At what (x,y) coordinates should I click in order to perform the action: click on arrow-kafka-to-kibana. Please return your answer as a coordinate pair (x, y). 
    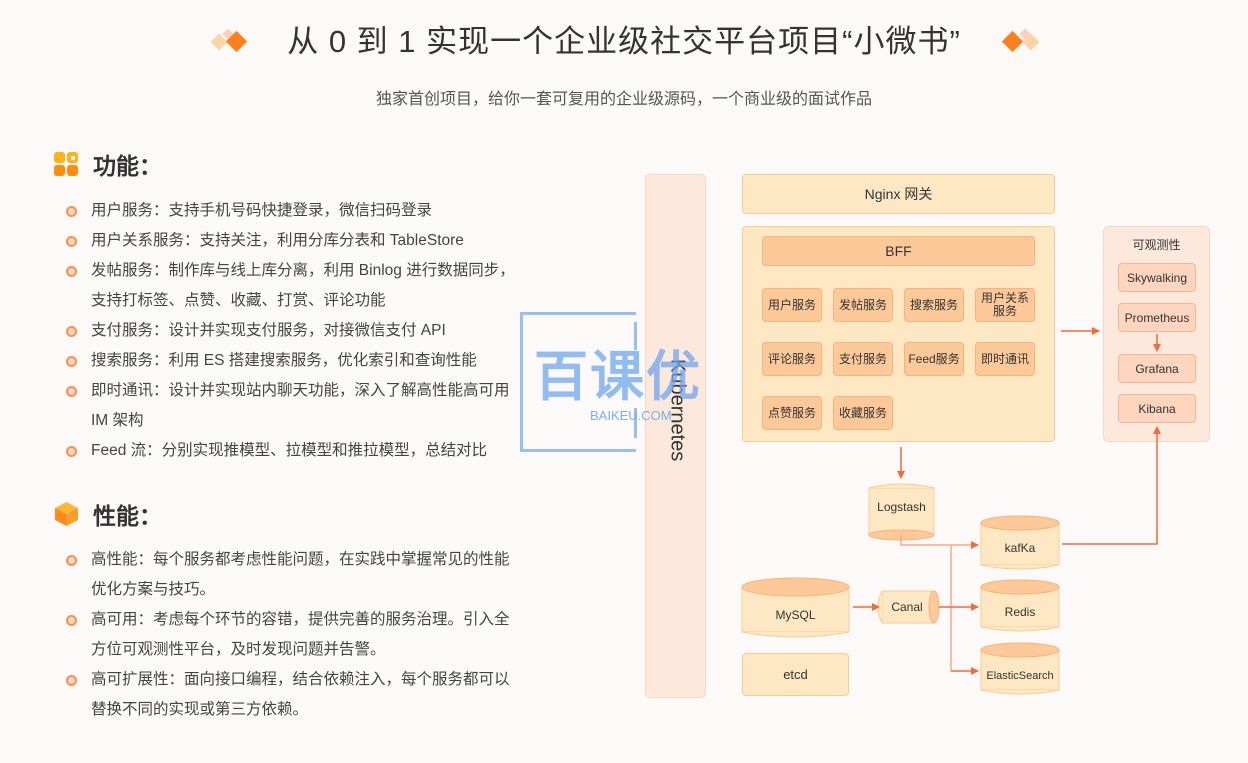
    Looking at the image, I should click on (1111, 485).